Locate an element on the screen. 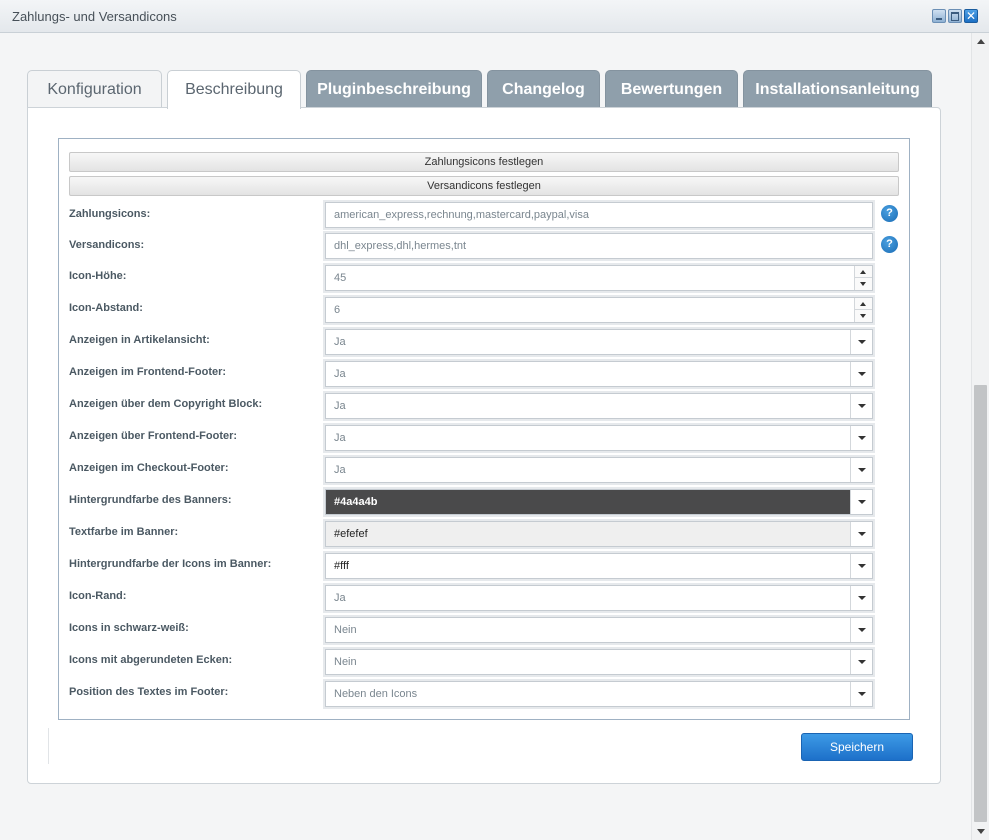  shipping-icons-input: dhl_express,dhl,hermes,tnt is located at coordinates (599, 246).